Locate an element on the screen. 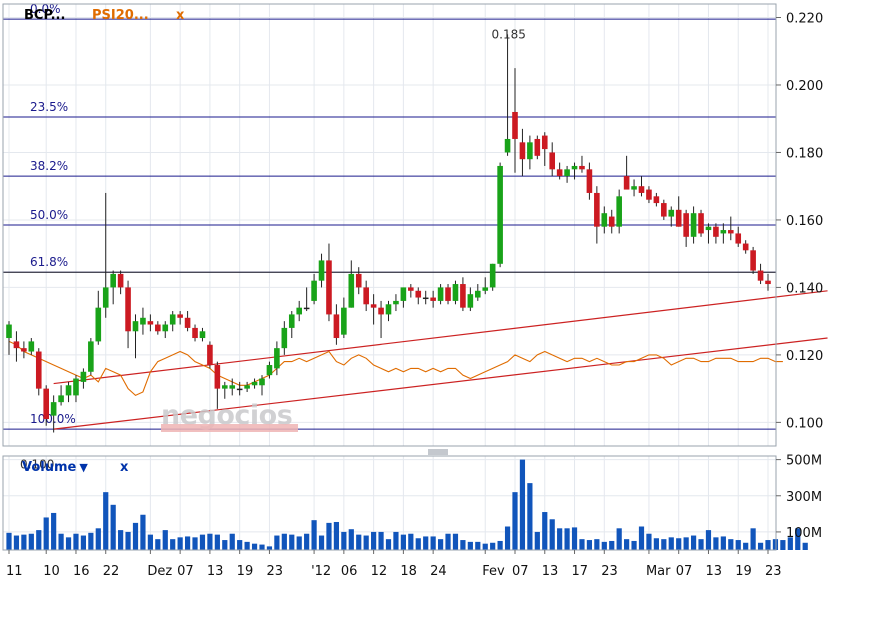  y-tick-label: 0.120 is located at coordinates (804, 356).